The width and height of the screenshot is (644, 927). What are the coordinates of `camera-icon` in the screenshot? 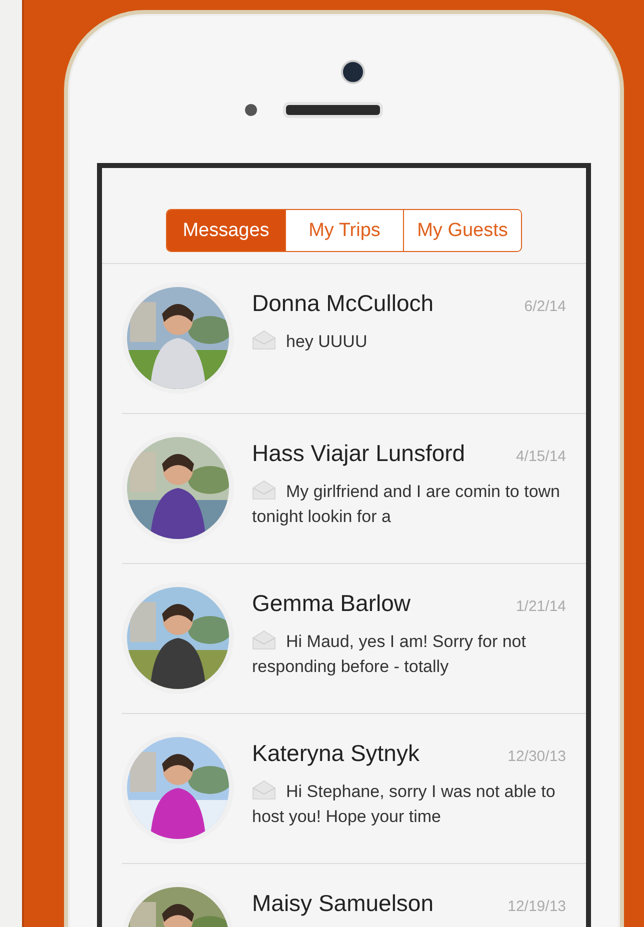 It's located at (353, 72).